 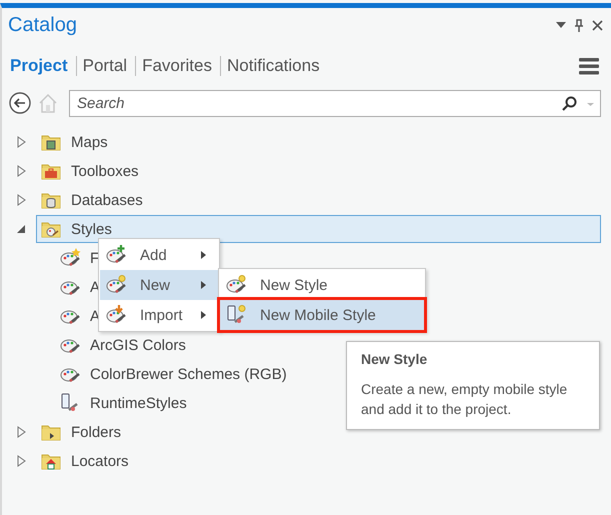 I want to click on pin-icon, so click(x=579, y=25).